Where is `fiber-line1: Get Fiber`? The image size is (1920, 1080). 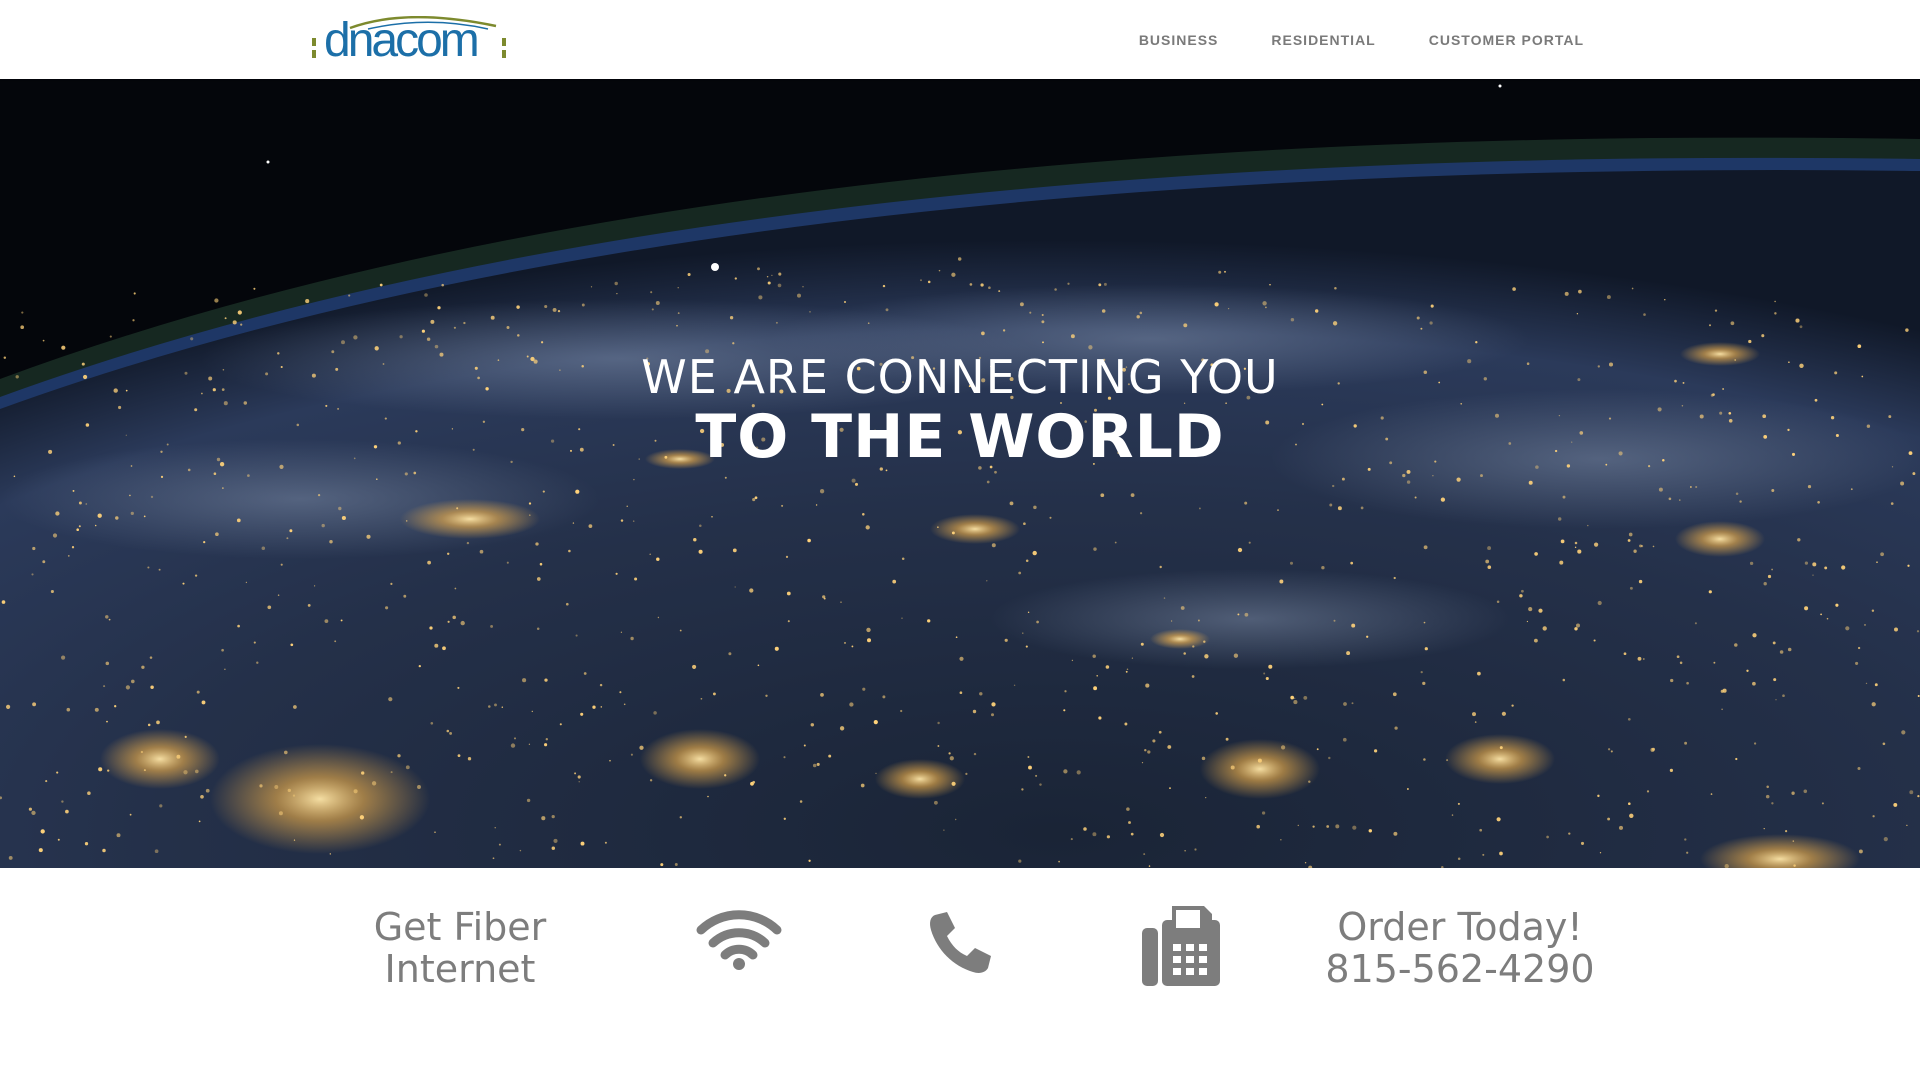
fiber-line1: Get Fiber is located at coordinates (460, 927).